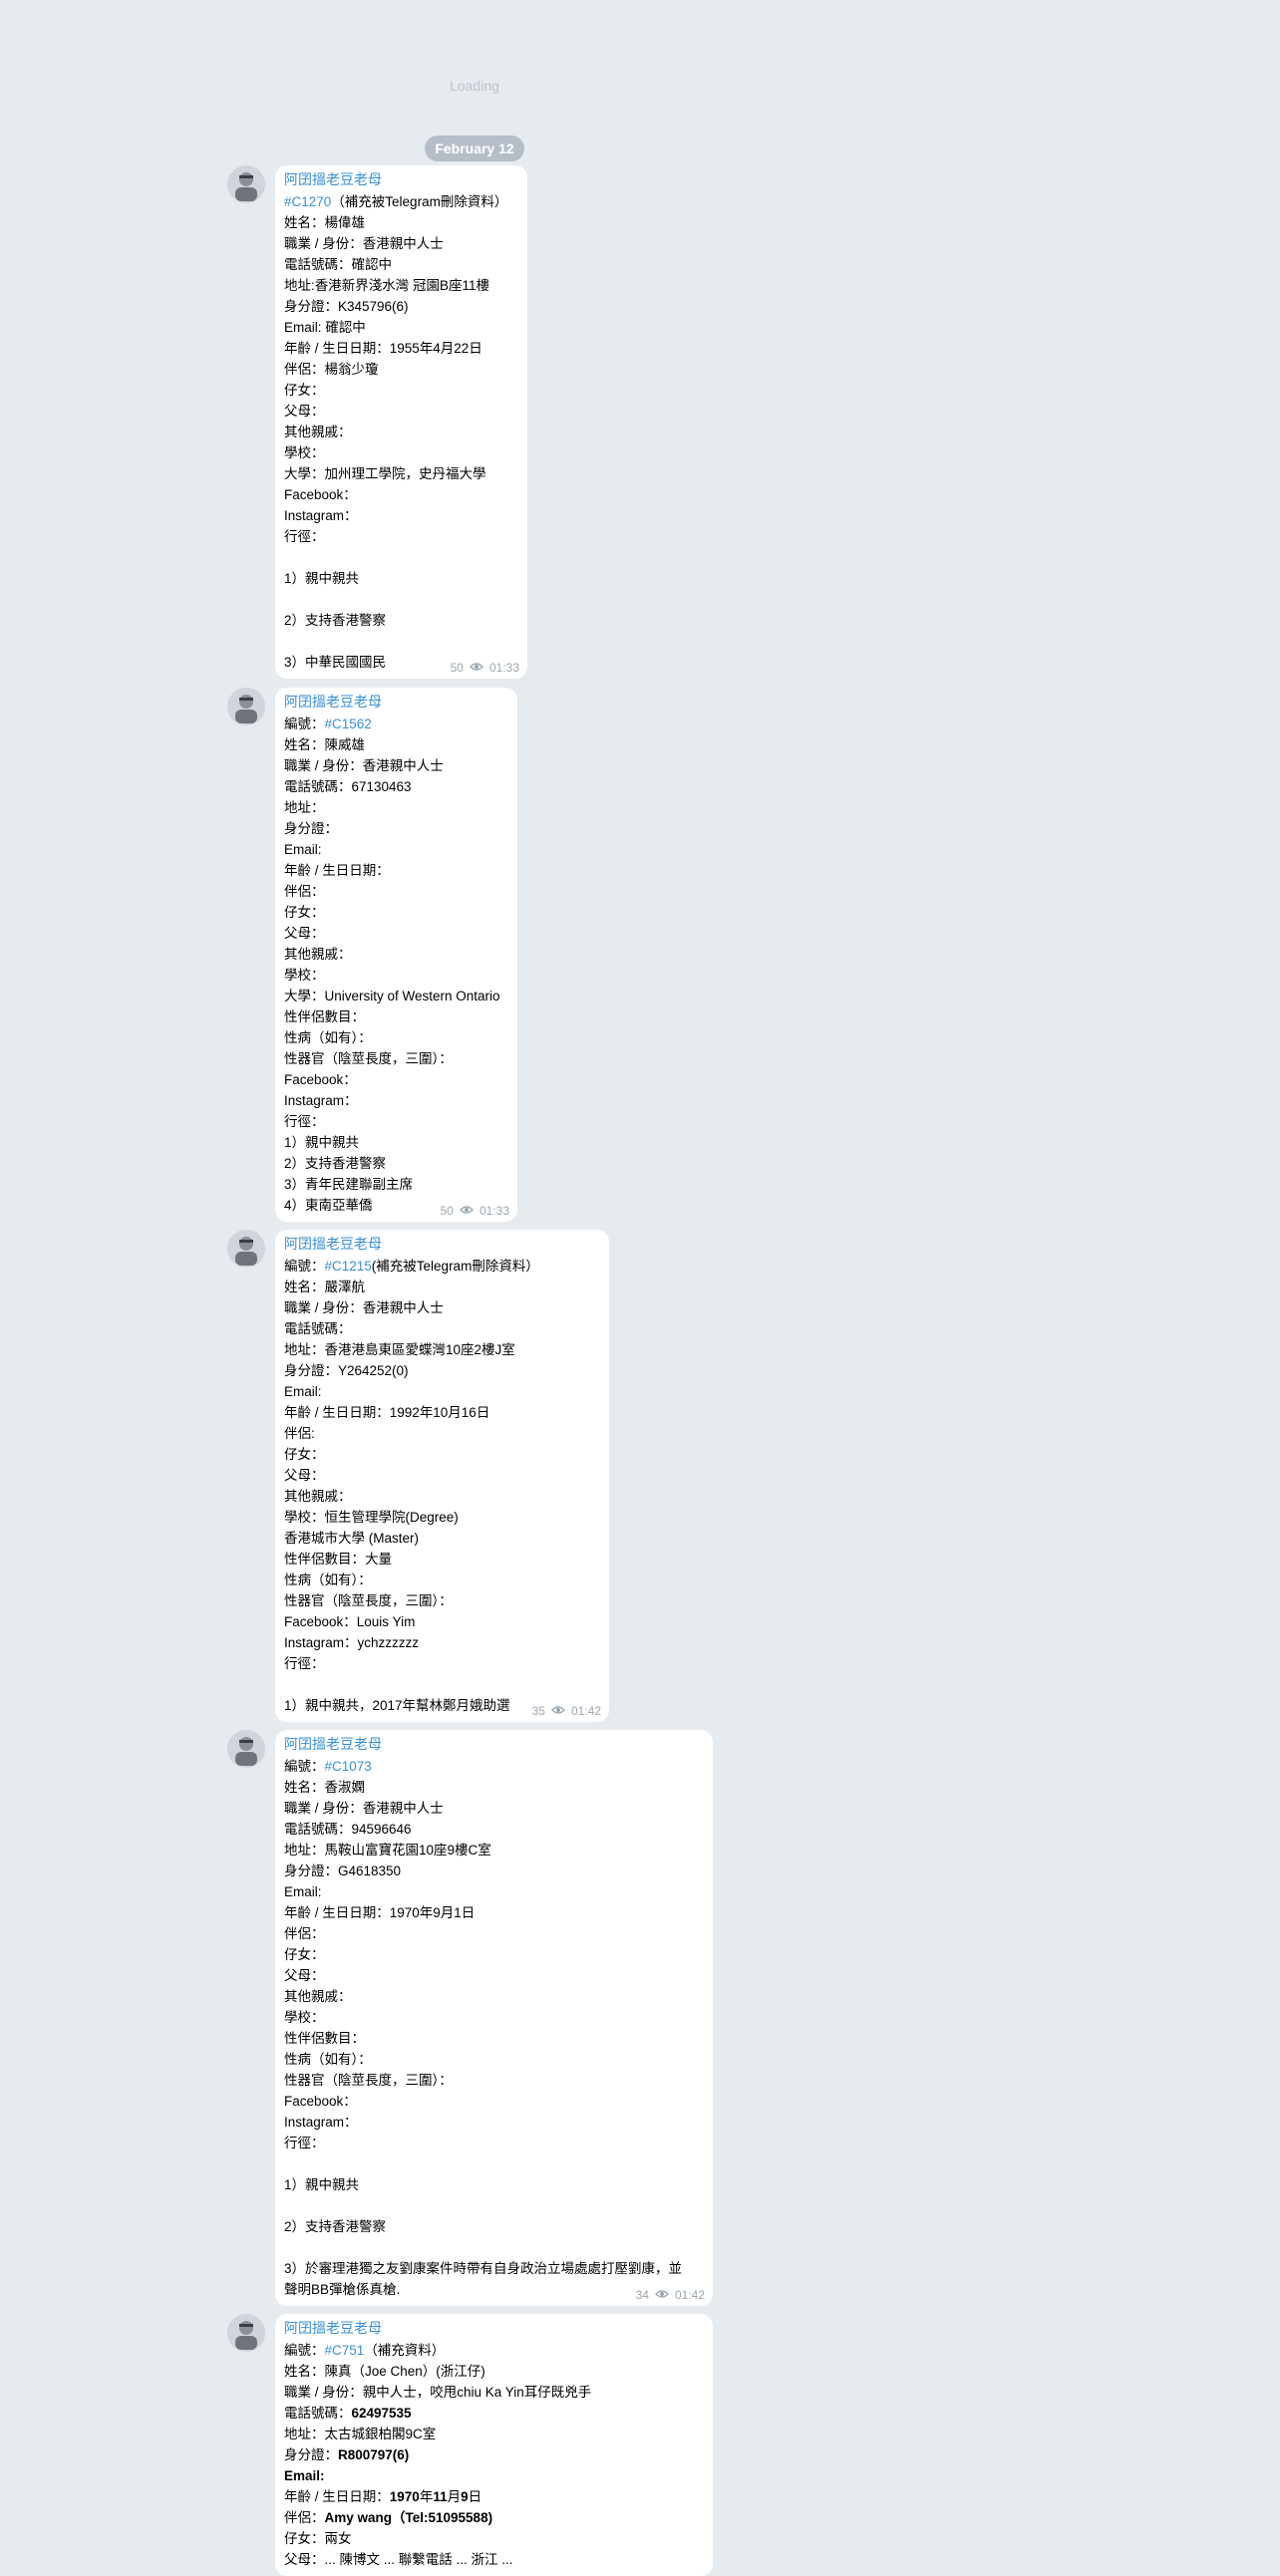  I want to click on message-text-line: 大學：加州理工學院，史丹福大學, so click(402, 473).